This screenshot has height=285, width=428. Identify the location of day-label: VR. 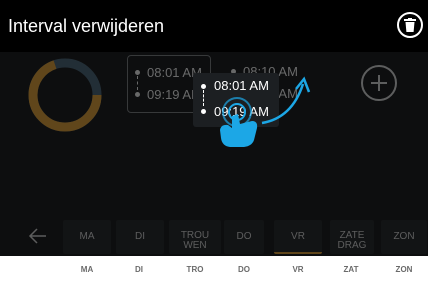
(298, 236).